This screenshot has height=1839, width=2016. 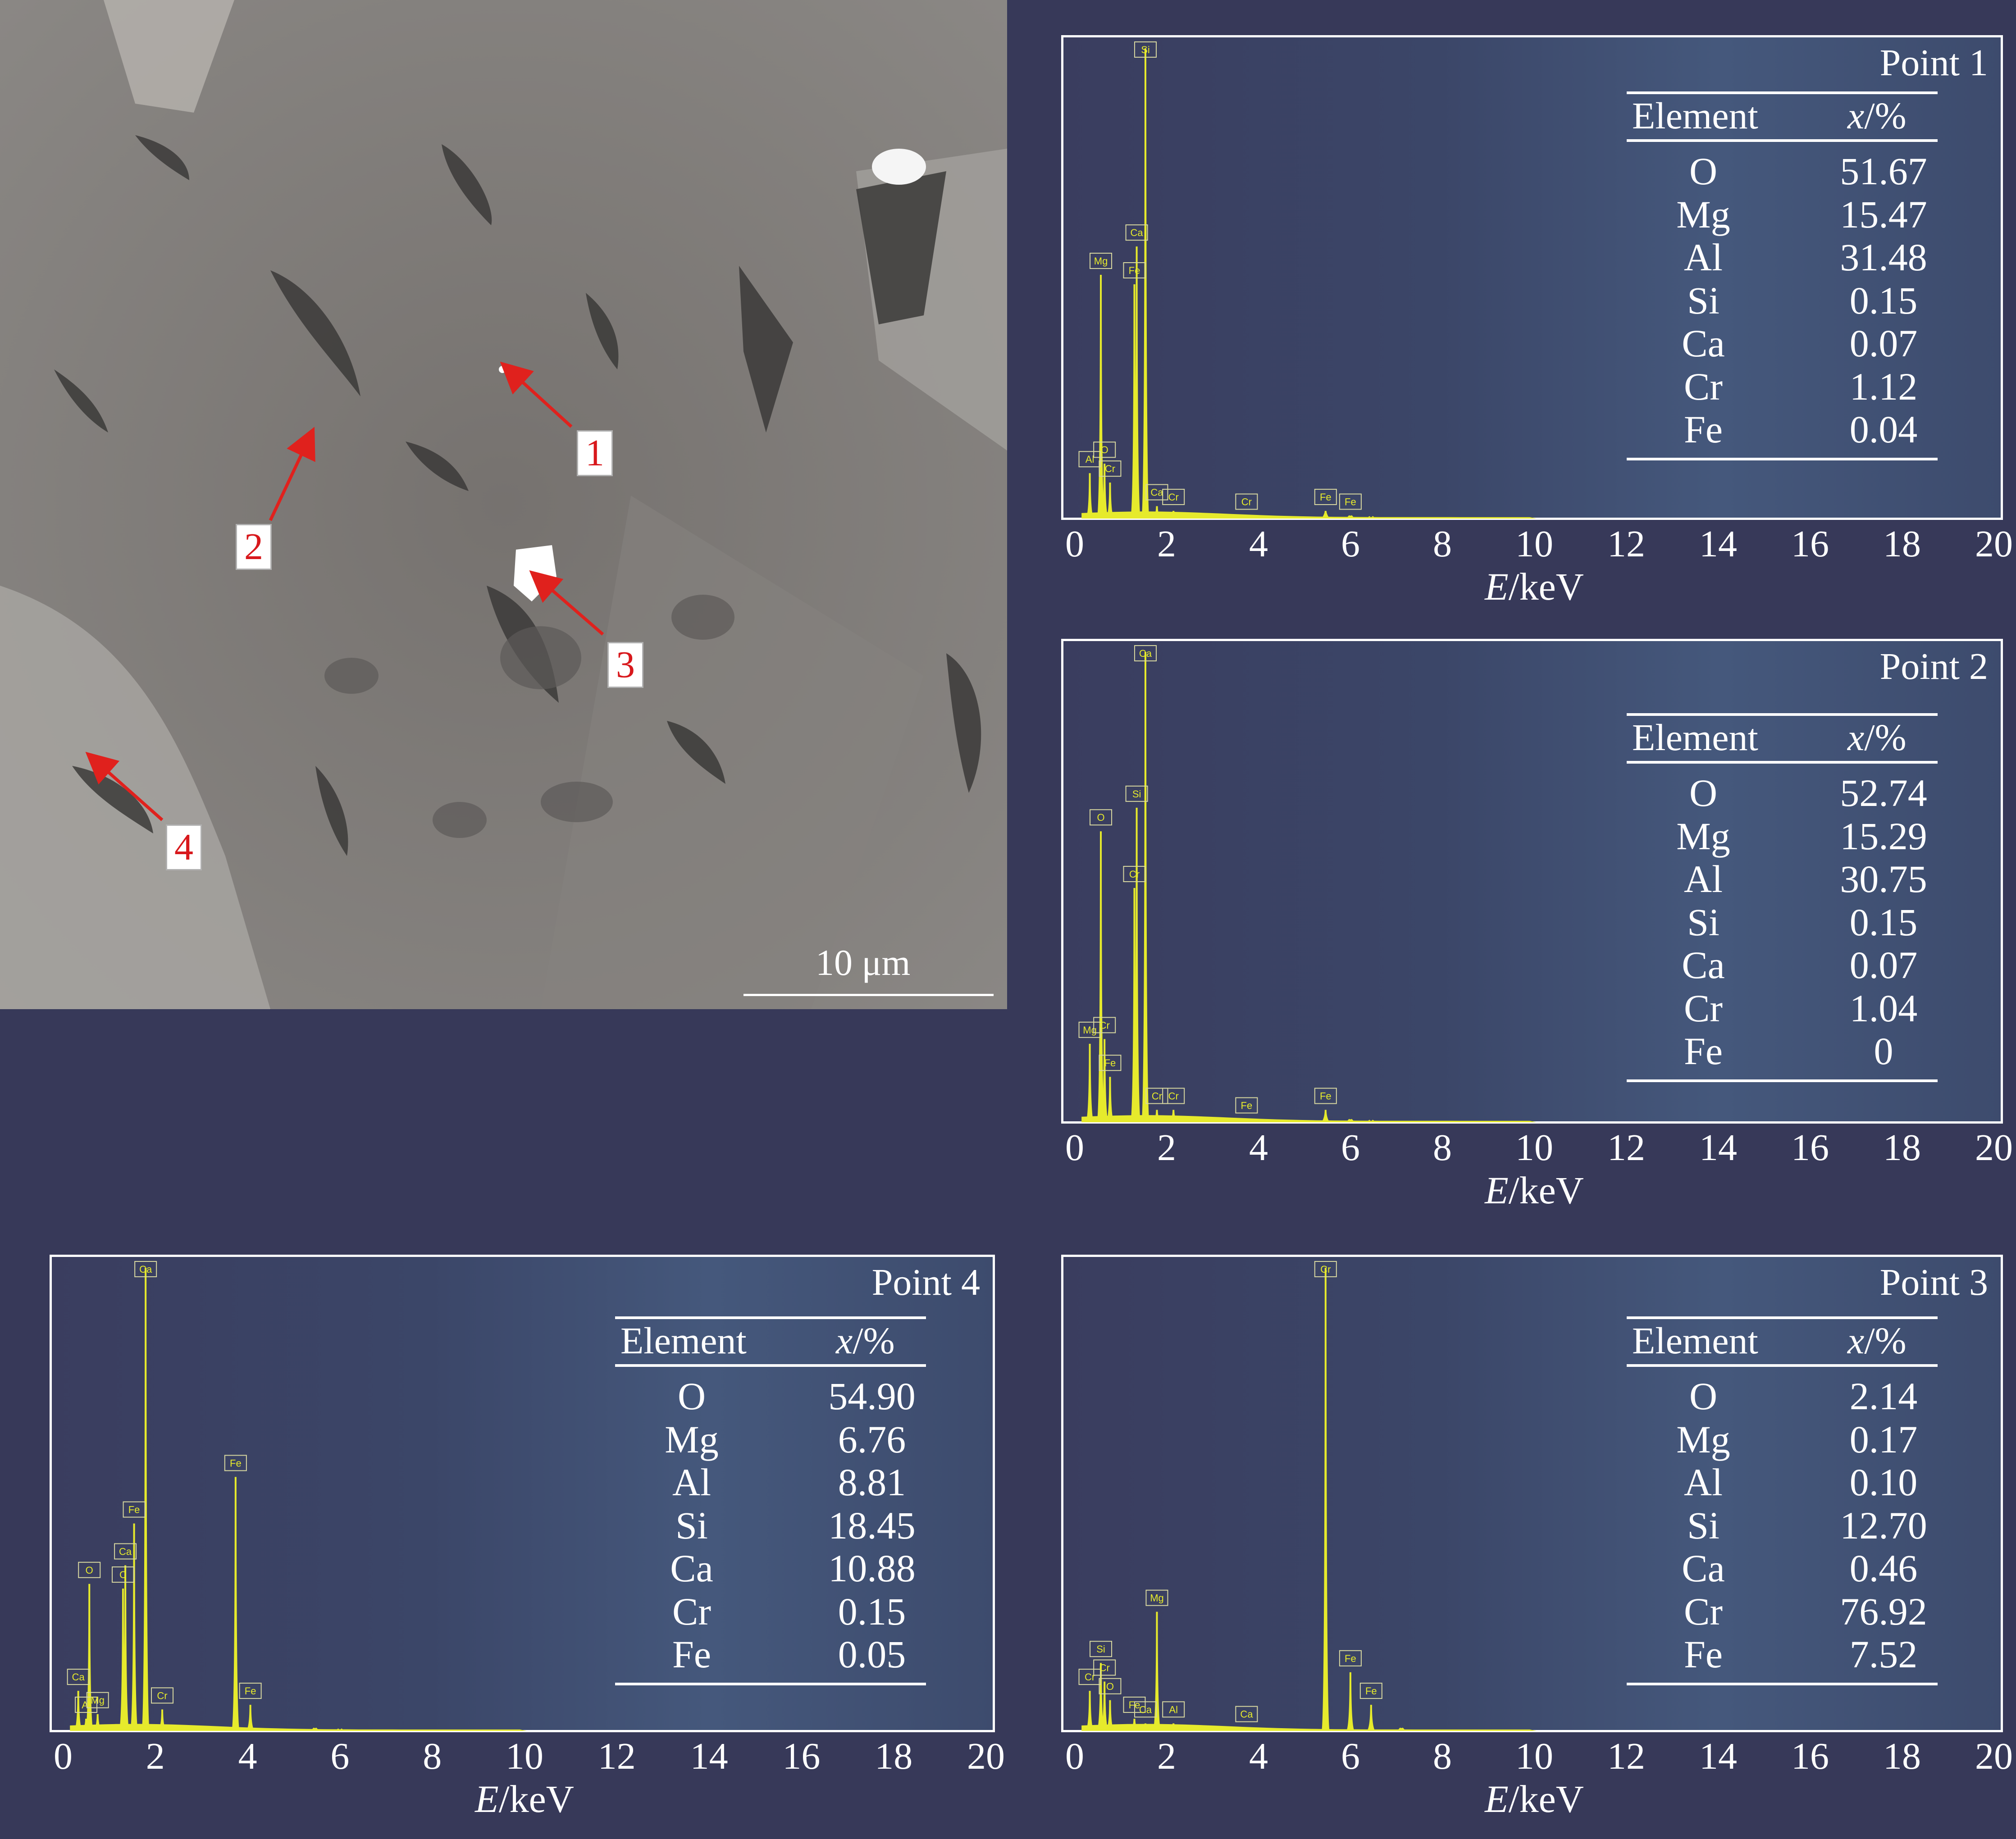 I want to click on table-cell-value: 6.76, so click(x=872, y=1439).